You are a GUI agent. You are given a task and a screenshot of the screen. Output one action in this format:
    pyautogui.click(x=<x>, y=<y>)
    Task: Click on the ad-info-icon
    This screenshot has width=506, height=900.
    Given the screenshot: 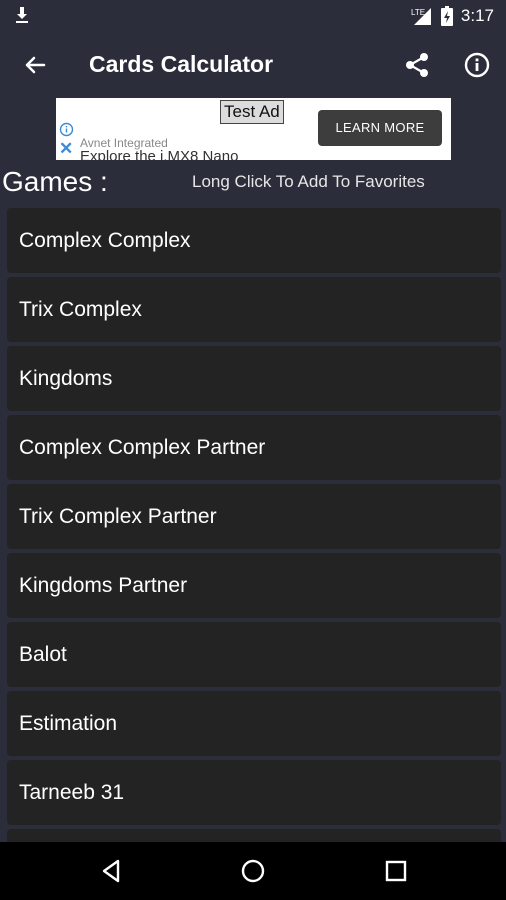 What is the action you would take?
    pyautogui.click(x=66, y=129)
    